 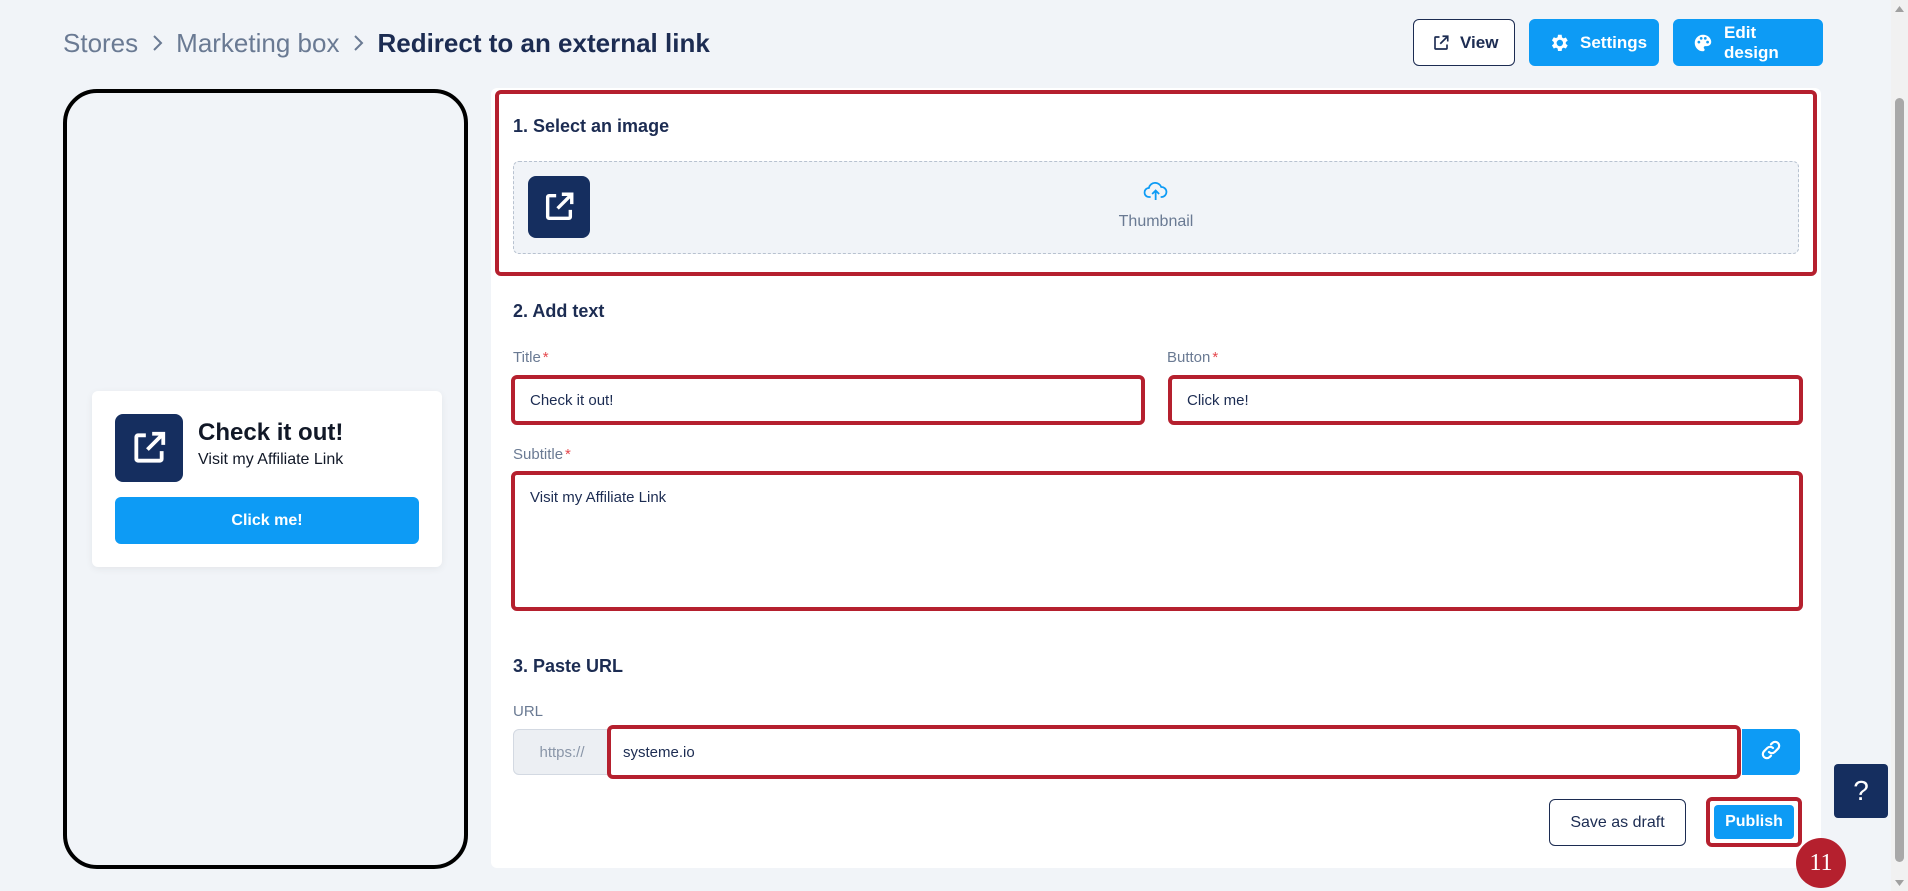 I want to click on publish-button-wrap: Publish, so click(x=1754, y=822).